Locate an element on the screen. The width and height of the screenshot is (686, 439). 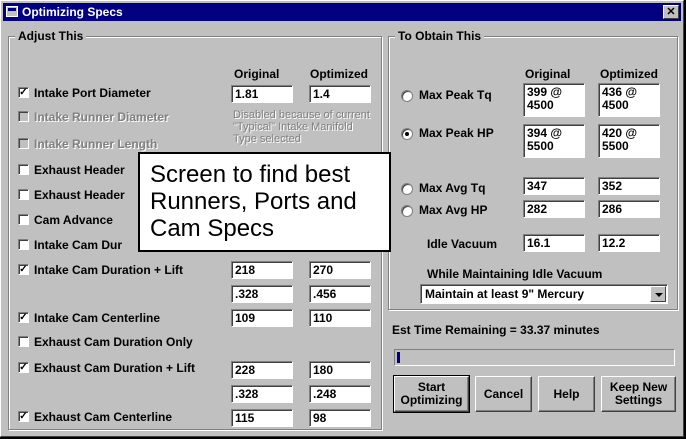
intake-port-diameter-label: Intake Port Diameter is located at coordinates (92, 93).